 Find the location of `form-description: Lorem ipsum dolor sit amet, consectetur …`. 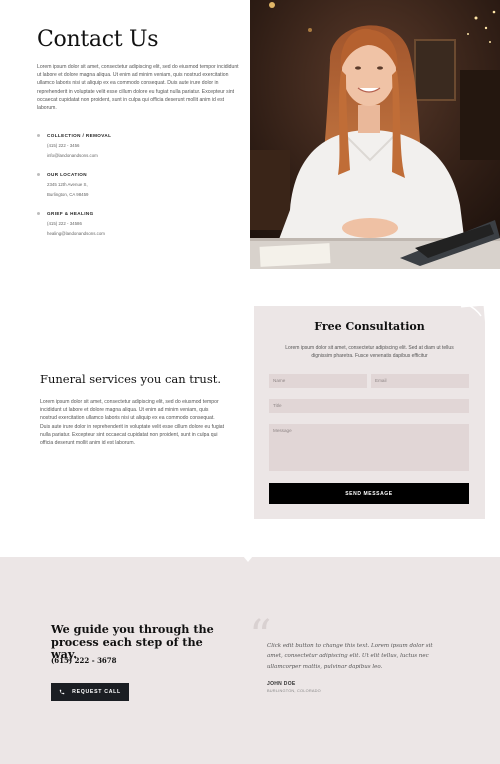

form-description: Lorem ipsum dolor sit amet, consectetur … is located at coordinates (369, 352).